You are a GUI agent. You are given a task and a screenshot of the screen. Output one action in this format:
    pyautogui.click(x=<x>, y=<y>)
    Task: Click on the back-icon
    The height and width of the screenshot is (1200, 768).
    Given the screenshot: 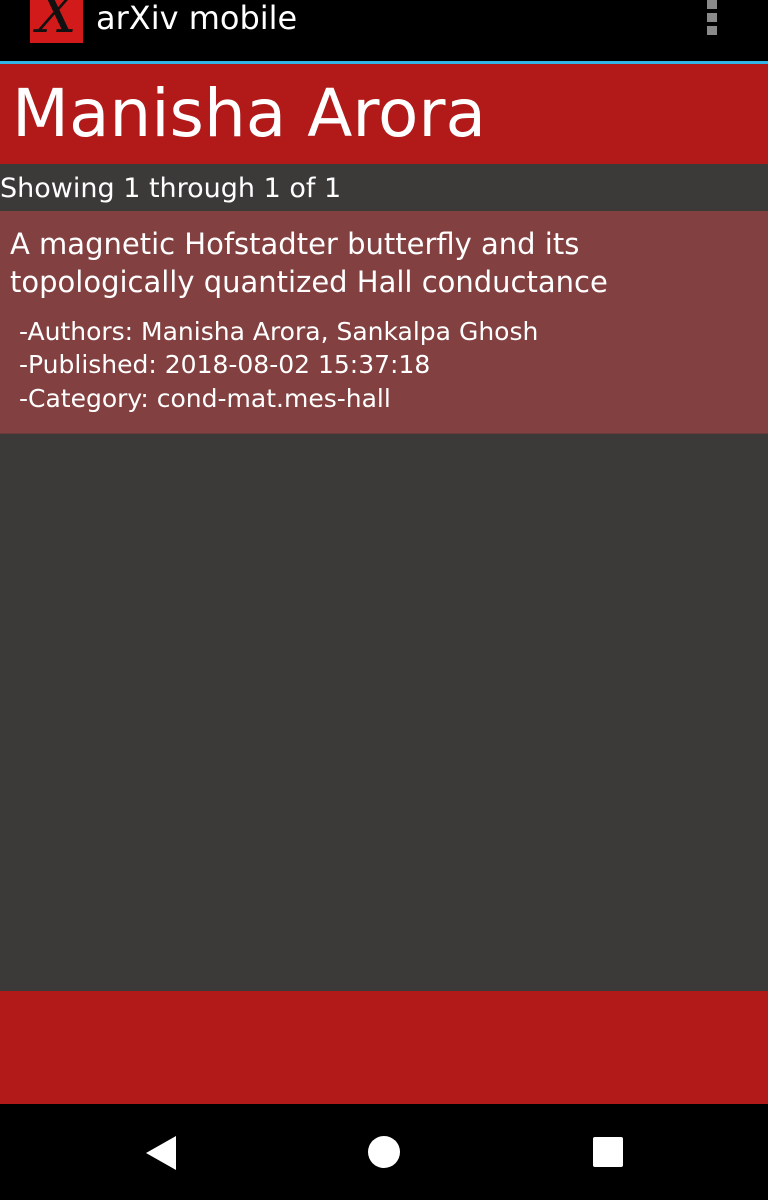 What is the action you would take?
    pyautogui.click(x=161, y=1153)
    